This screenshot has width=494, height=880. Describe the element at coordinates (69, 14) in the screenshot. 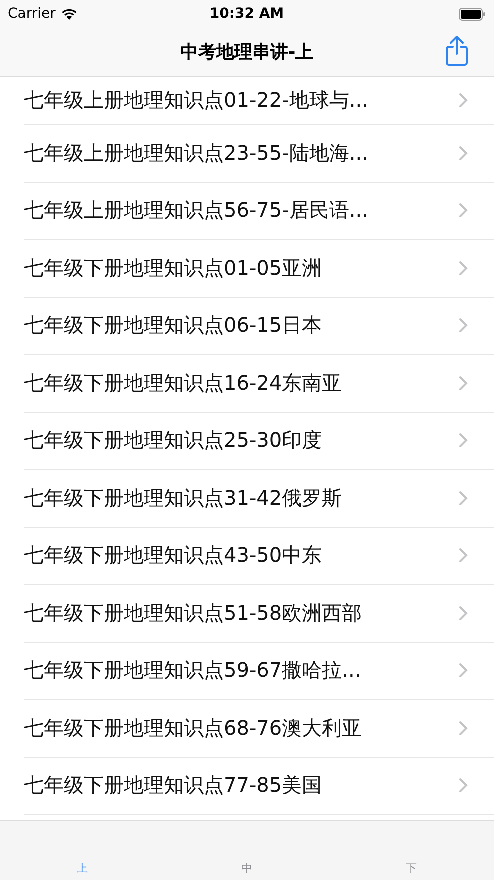

I see `wifi-icon` at that location.